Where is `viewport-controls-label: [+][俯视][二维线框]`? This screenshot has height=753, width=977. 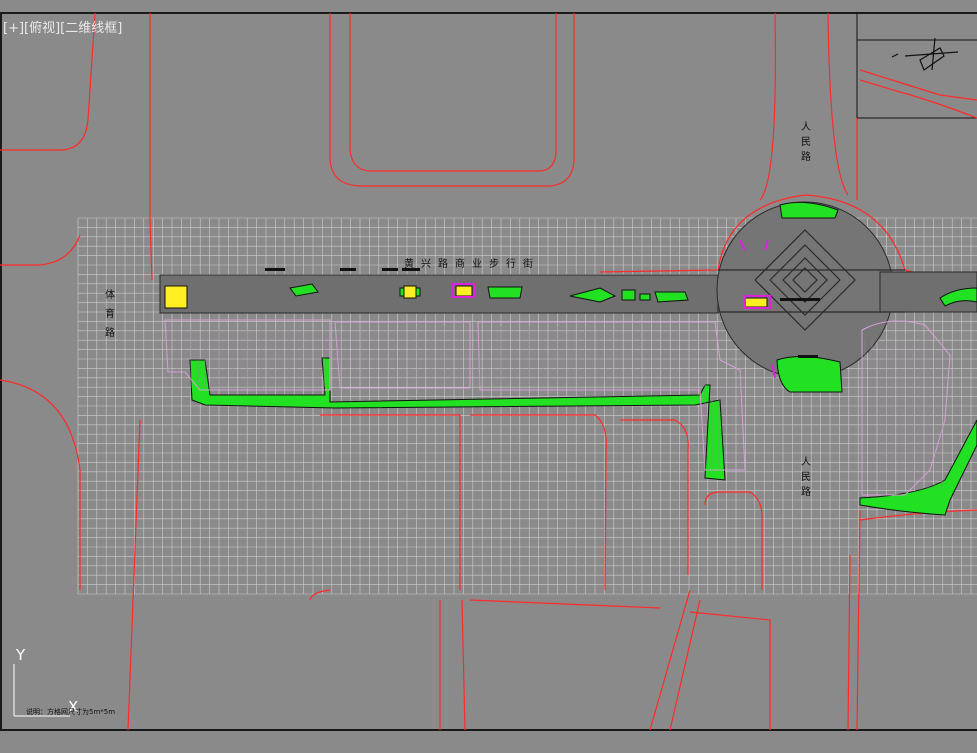
viewport-controls-label: [+][俯视][二维线框] is located at coordinates (62, 26).